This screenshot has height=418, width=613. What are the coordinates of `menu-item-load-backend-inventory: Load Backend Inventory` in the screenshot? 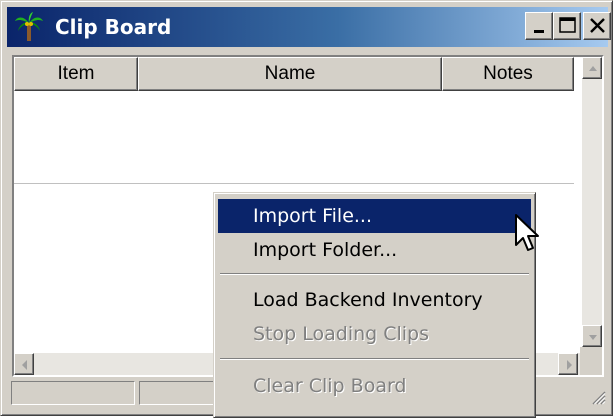 It's located at (374, 300).